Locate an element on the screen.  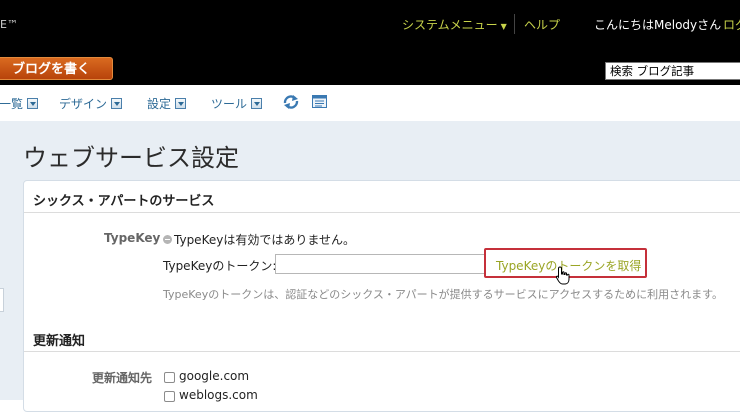
update-ping-label: 更新通知先 is located at coordinates (122, 378).